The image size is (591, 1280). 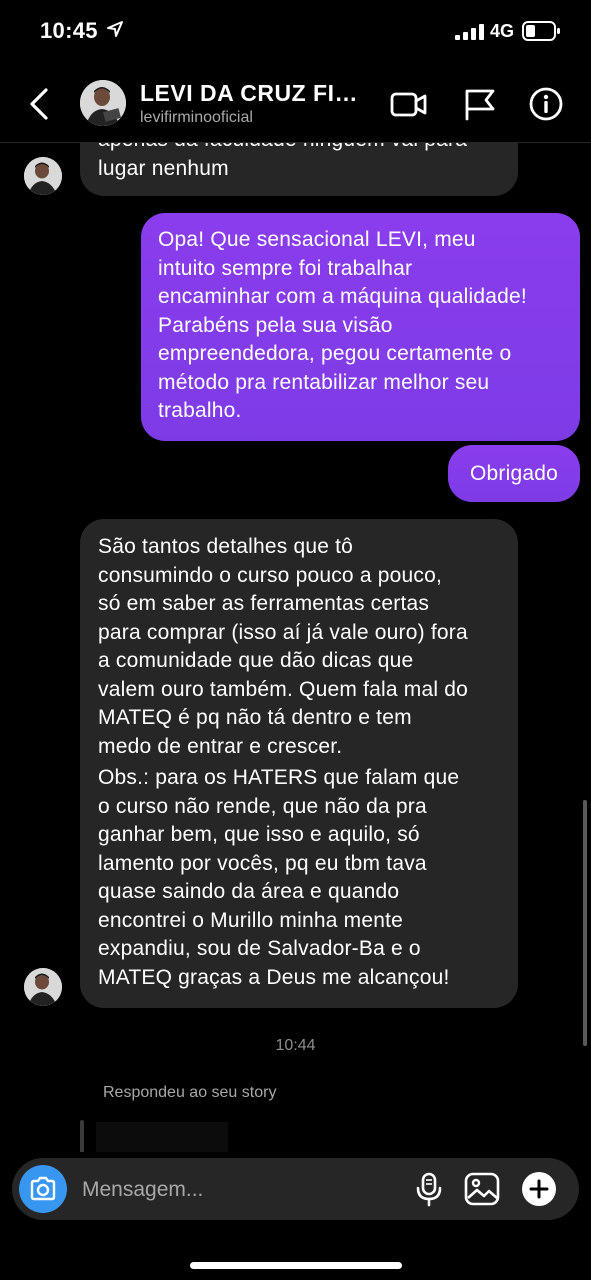 What do you see at coordinates (283, 689) in the screenshot?
I see `message-line: valem ouro também. Quem fala mal do` at bounding box center [283, 689].